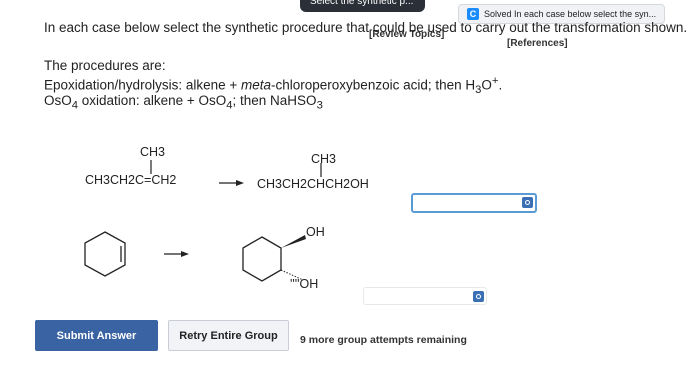  Describe the element at coordinates (228, 335) in the screenshot. I see `retry-entire-group-button: Retry Entire Group` at that location.